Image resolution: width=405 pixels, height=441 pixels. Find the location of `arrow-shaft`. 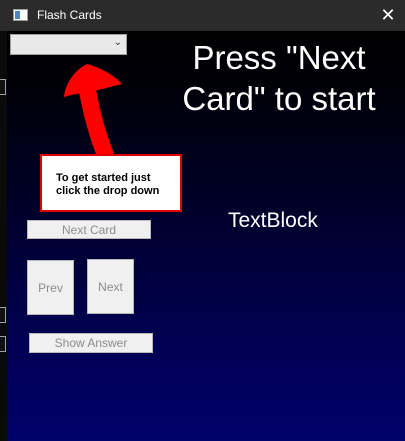

arrow-shaft is located at coordinates (96, 121).